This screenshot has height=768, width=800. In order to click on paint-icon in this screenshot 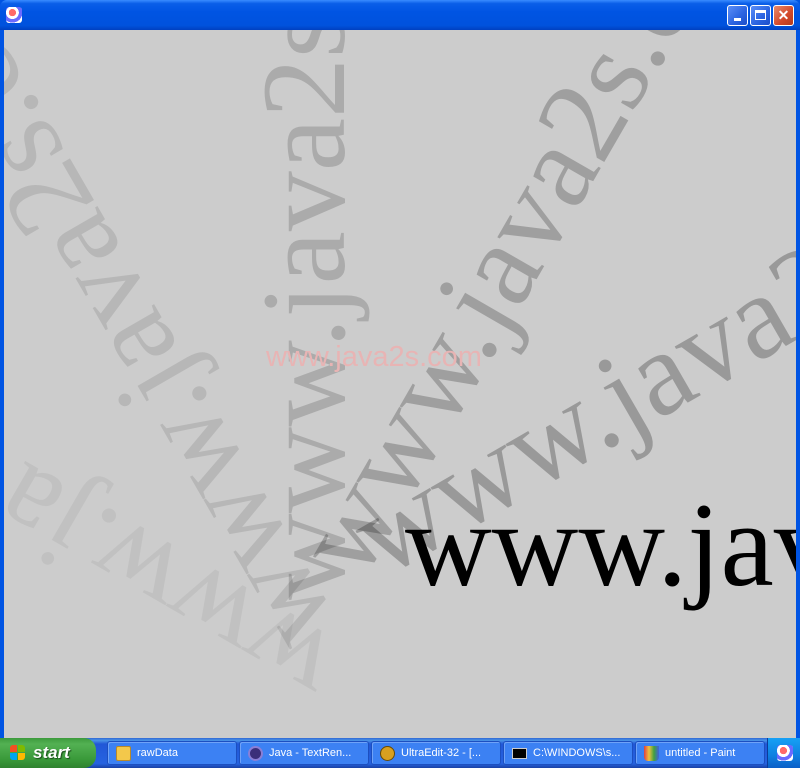, I will do `click(651, 753)`.